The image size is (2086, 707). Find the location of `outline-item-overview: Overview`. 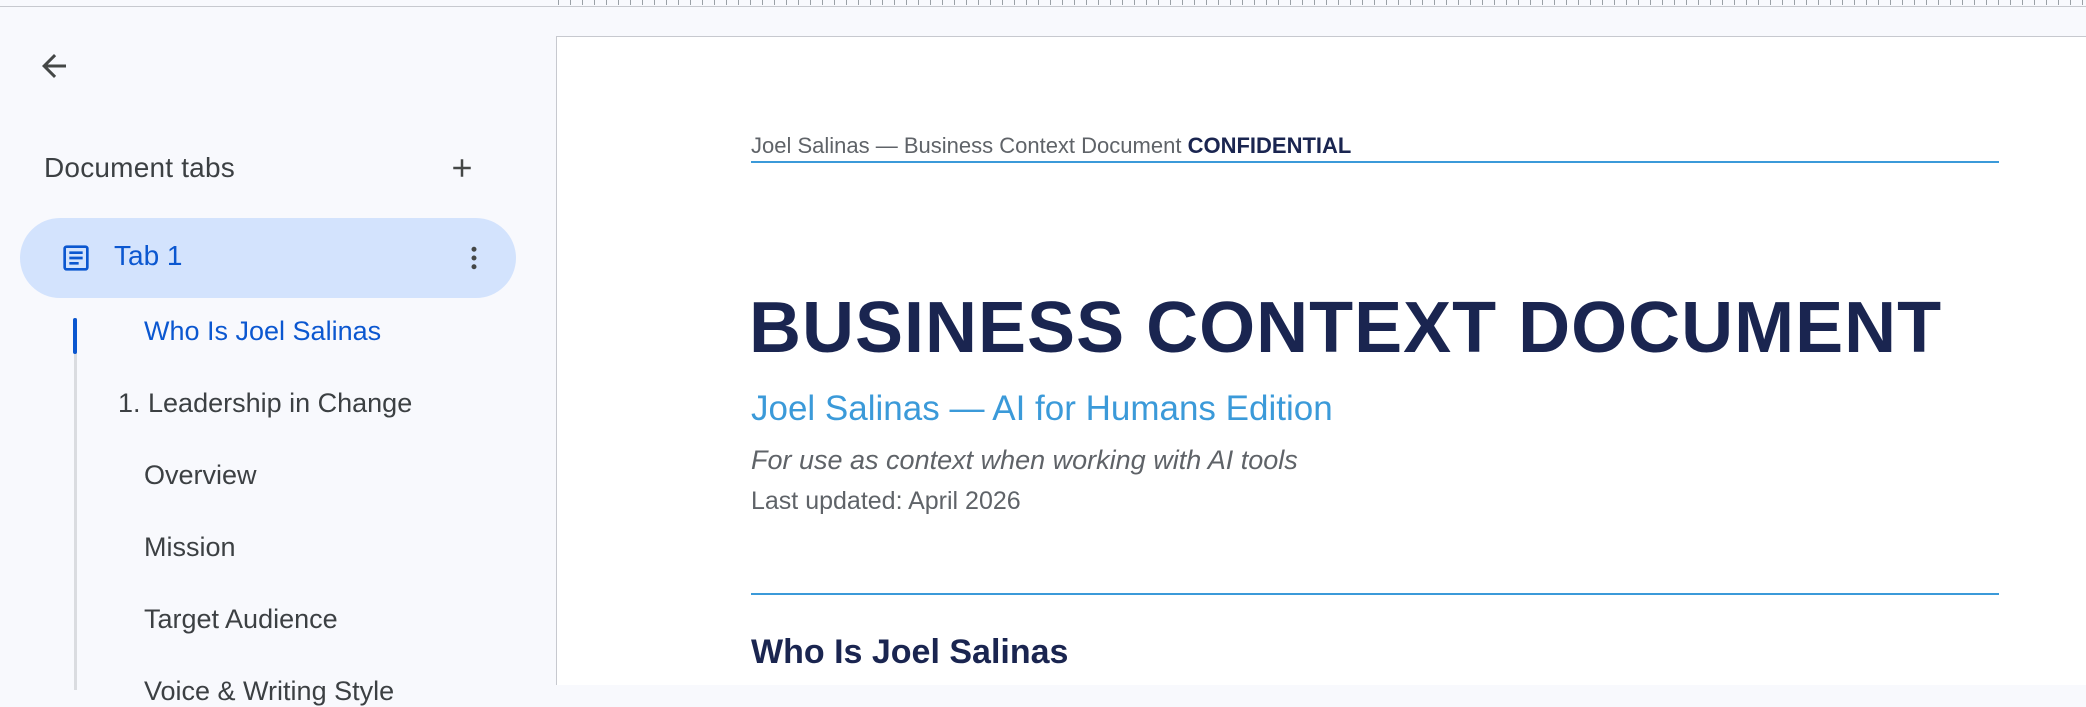

outline-item-overview: Overview is located at coordinates (200, 475).